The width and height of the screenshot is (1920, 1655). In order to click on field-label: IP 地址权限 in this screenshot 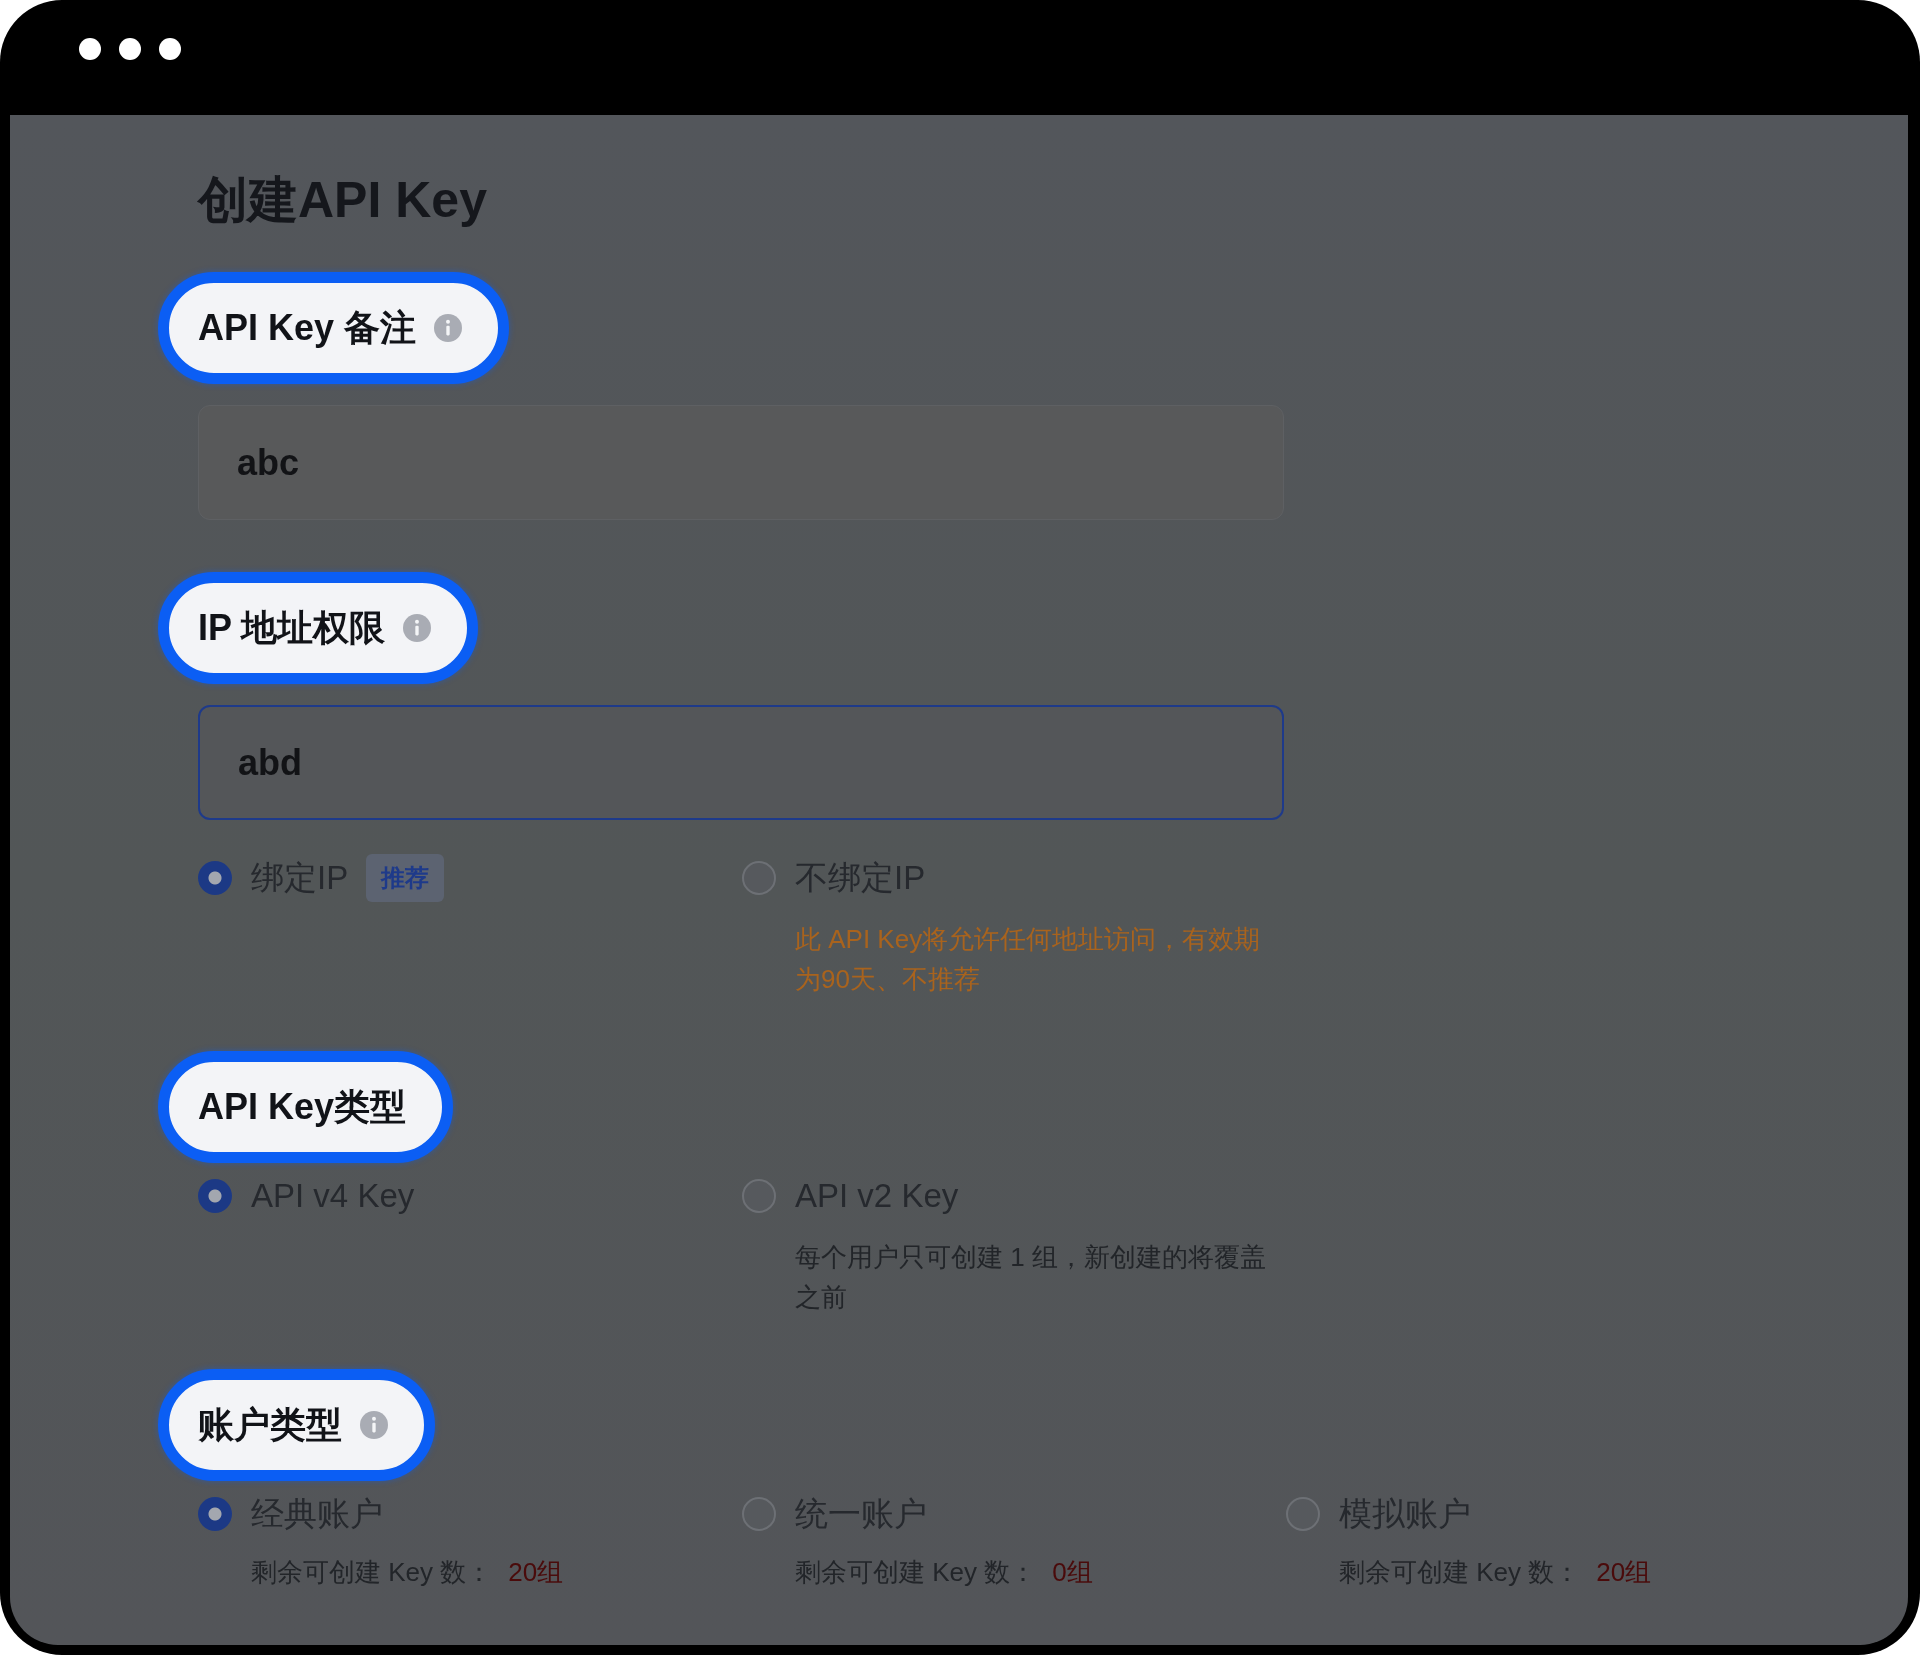, I will do `click(292, 628)`.